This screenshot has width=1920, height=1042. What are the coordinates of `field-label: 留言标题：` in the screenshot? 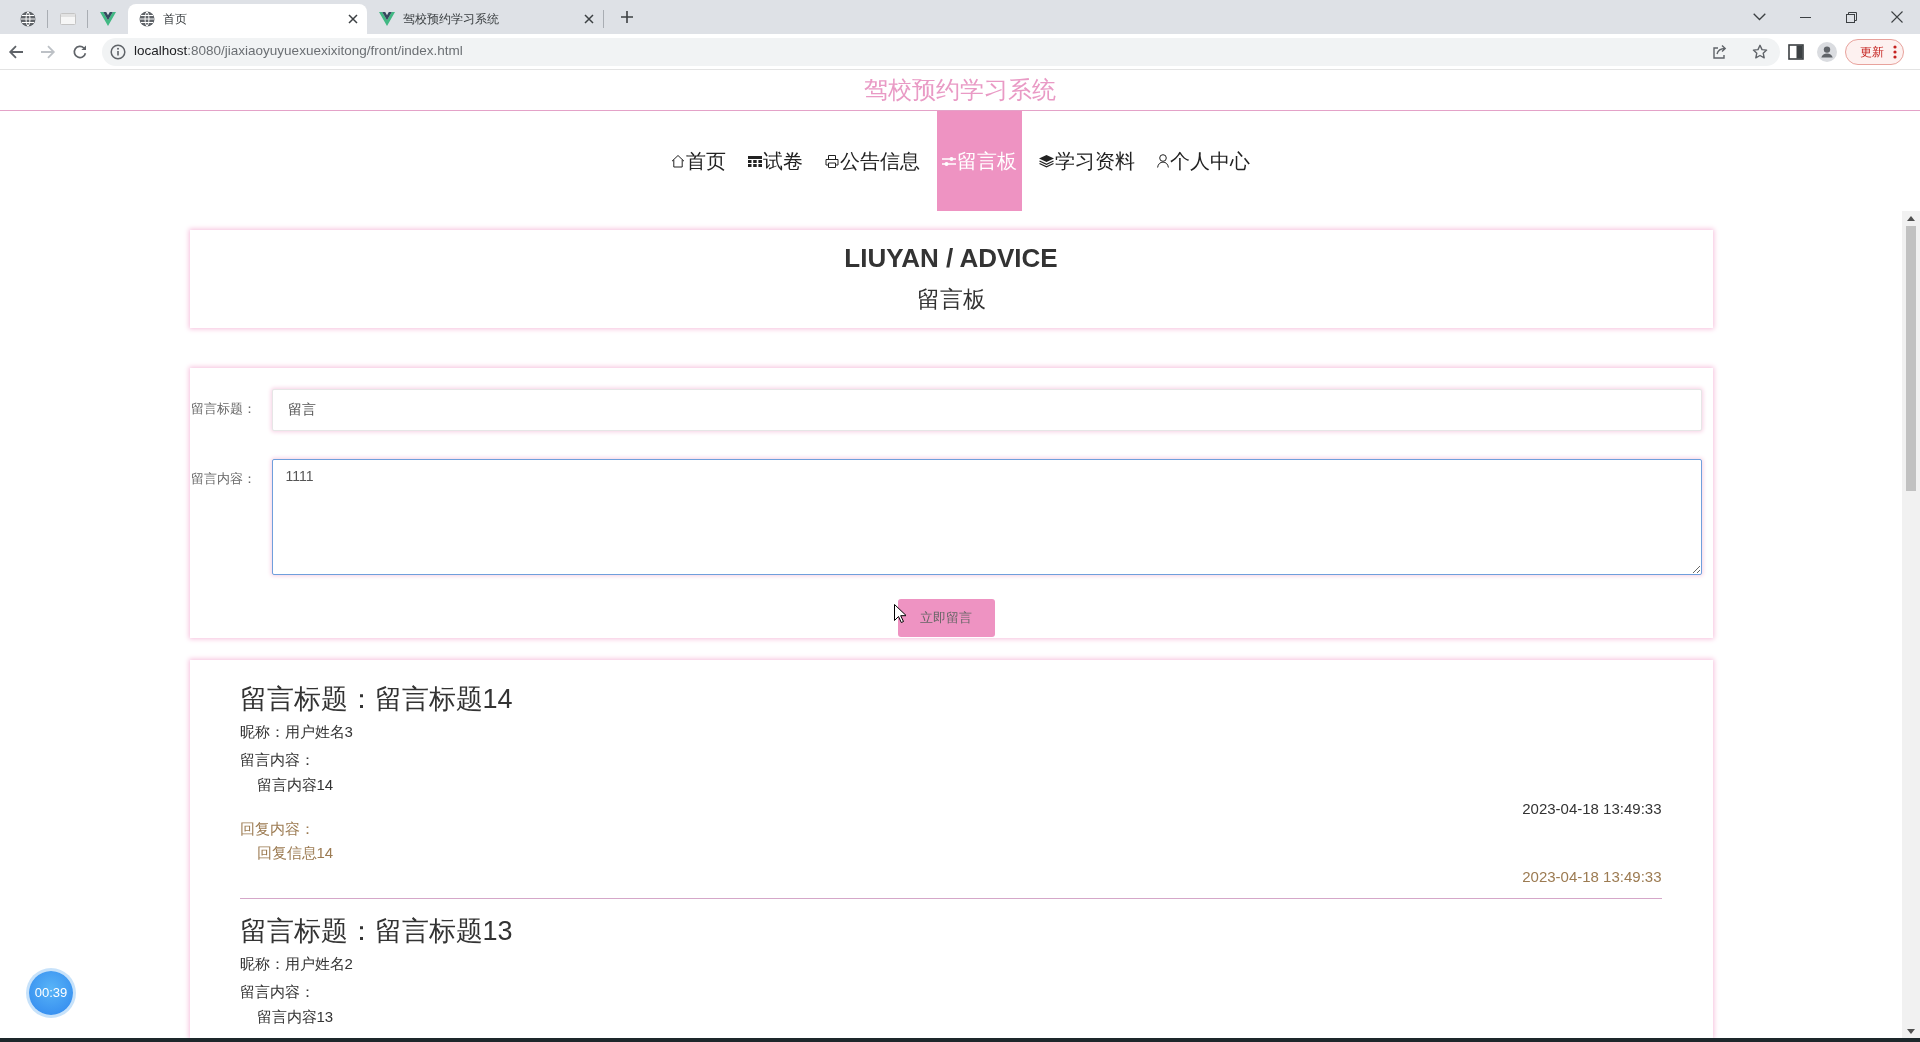 It's located at (223, 409).